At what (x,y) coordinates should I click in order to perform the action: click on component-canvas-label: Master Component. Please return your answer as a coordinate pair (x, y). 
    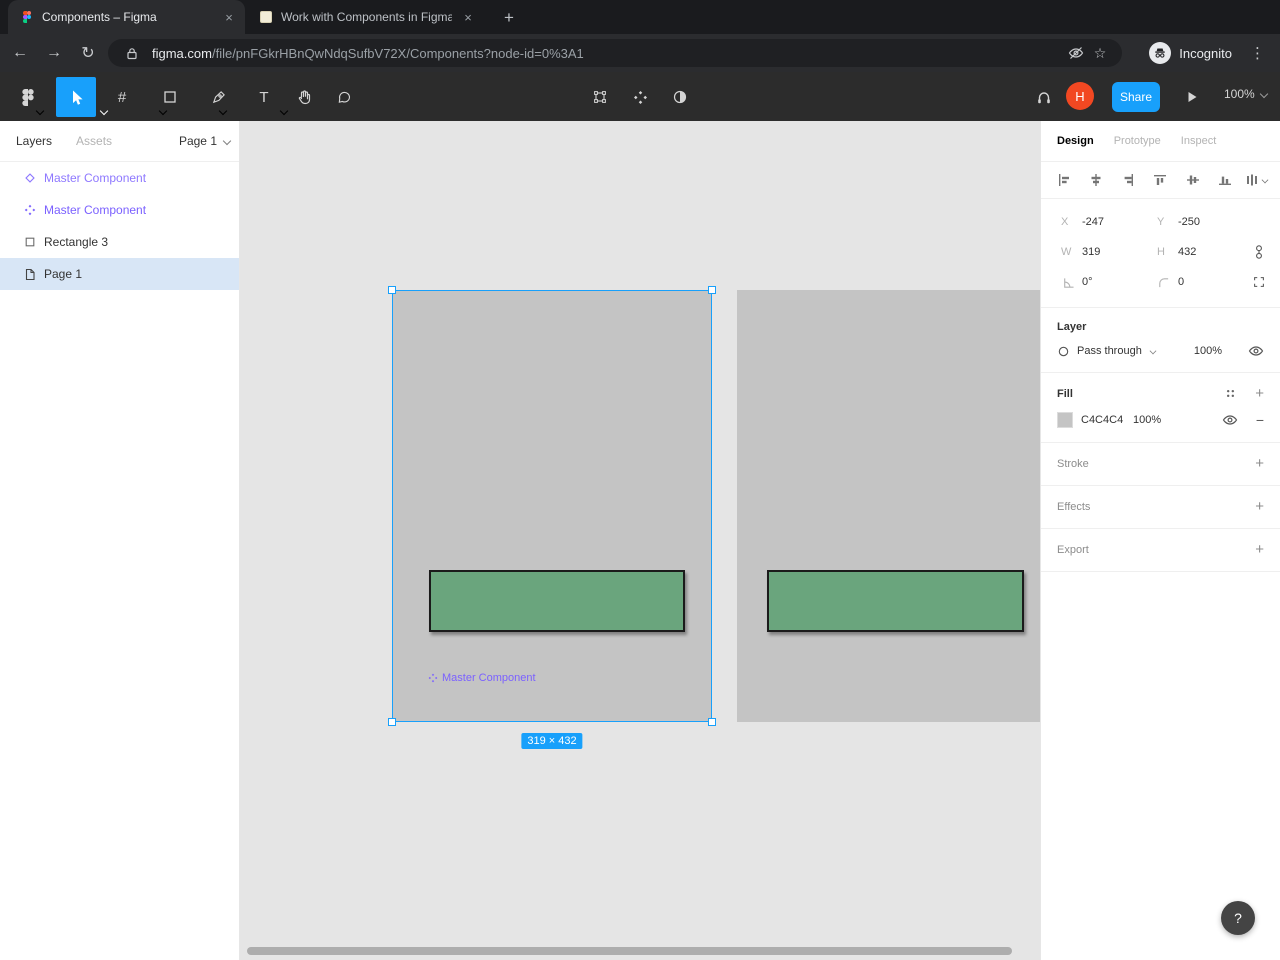
    Looking at the image, I should click on (482, 678).